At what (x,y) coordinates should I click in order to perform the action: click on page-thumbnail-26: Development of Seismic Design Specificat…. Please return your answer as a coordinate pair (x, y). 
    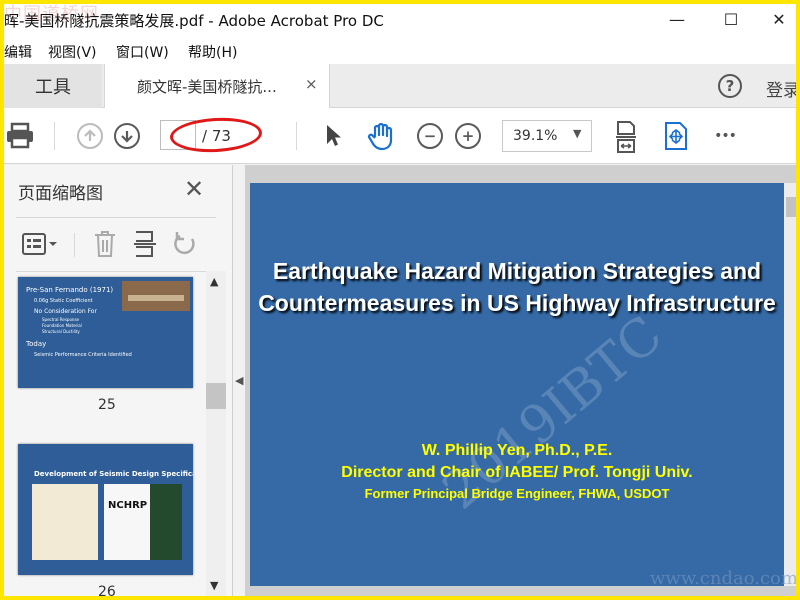
    Looking at the image, I should click on (105, 509).